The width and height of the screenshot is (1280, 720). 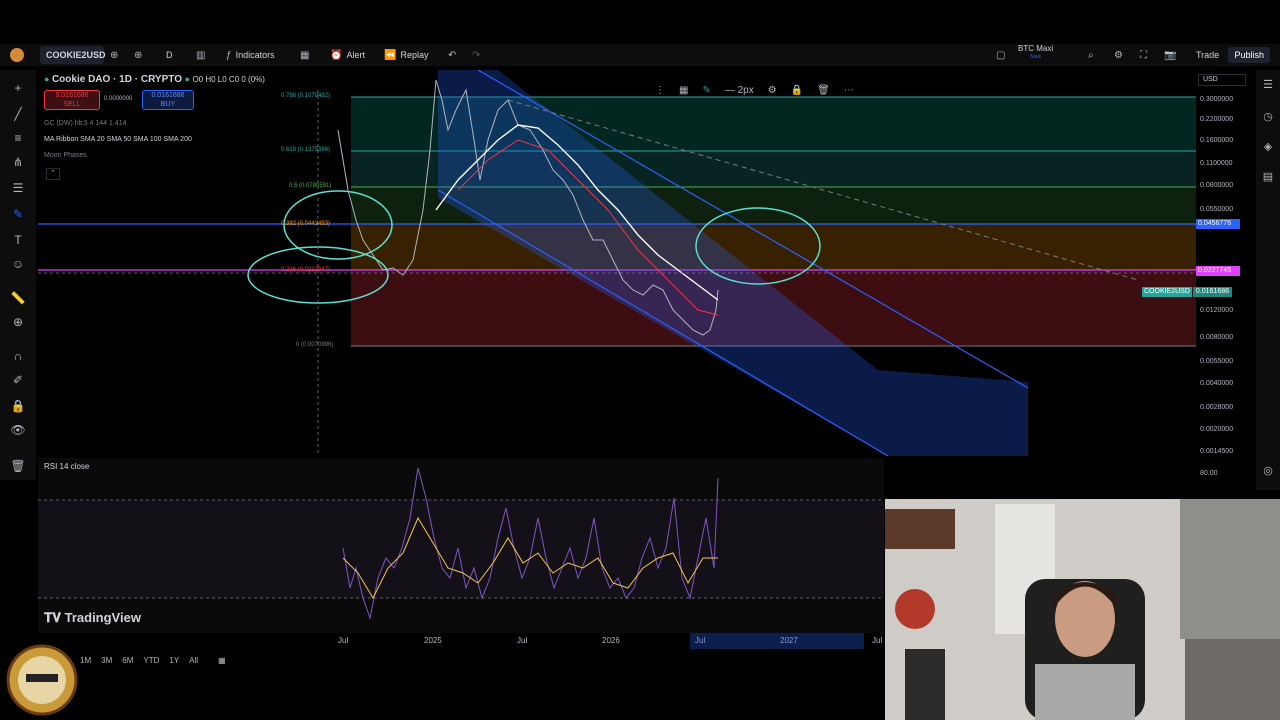 I want to click on price-tick: 0.0028000, so click(x=1217, y=407).